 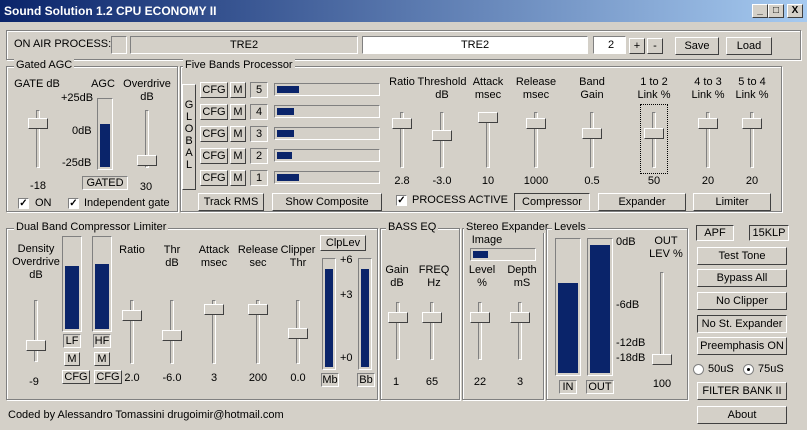 What do you see at coordinates (520, 382) in the screenshot?
I see `stereo-depth-value: 3` at bounding box center [520, 382].